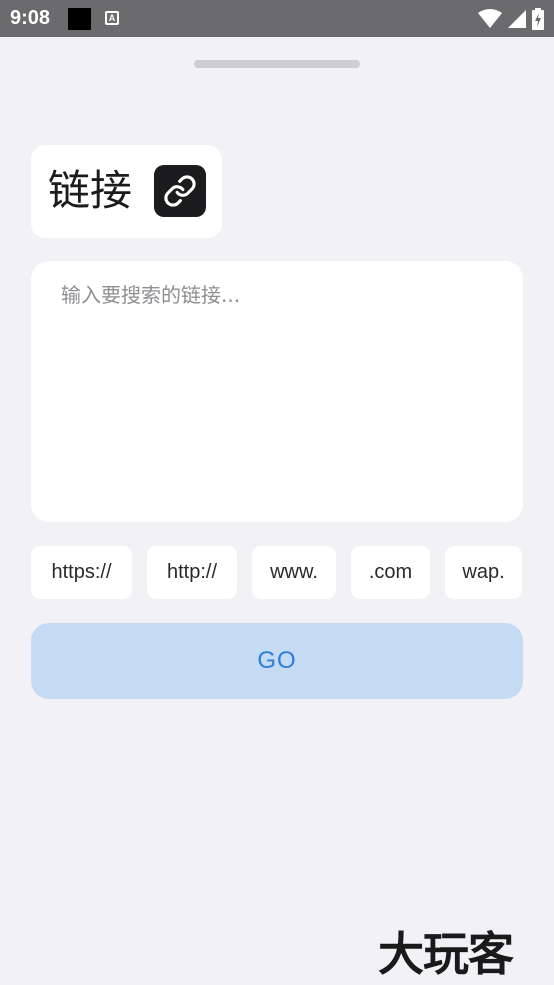  Describe the element at coordinates (79, 19) in the screenshot. I see `notification-app-icon` at that location.